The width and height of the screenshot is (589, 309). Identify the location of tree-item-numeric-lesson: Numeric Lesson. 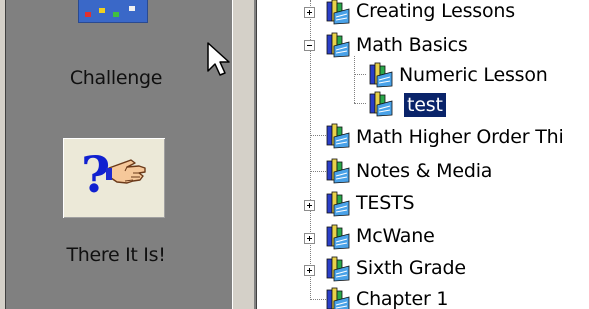
(423, 77).